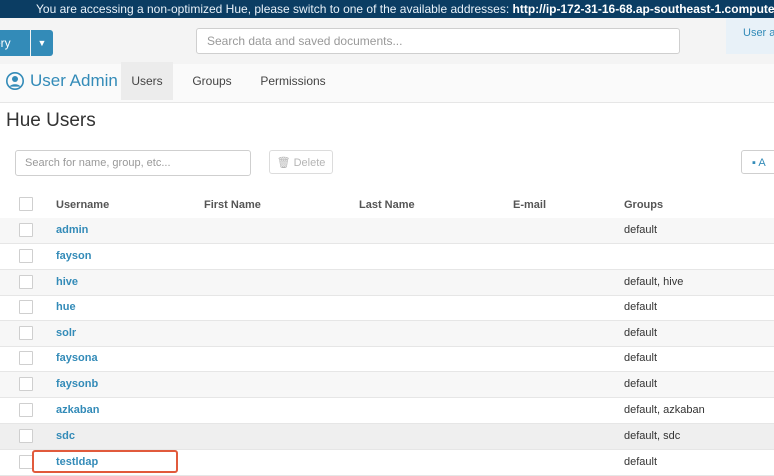 This screenshot has width=774, height=476. I want to click on table-row: solr default, so click(387, 334).